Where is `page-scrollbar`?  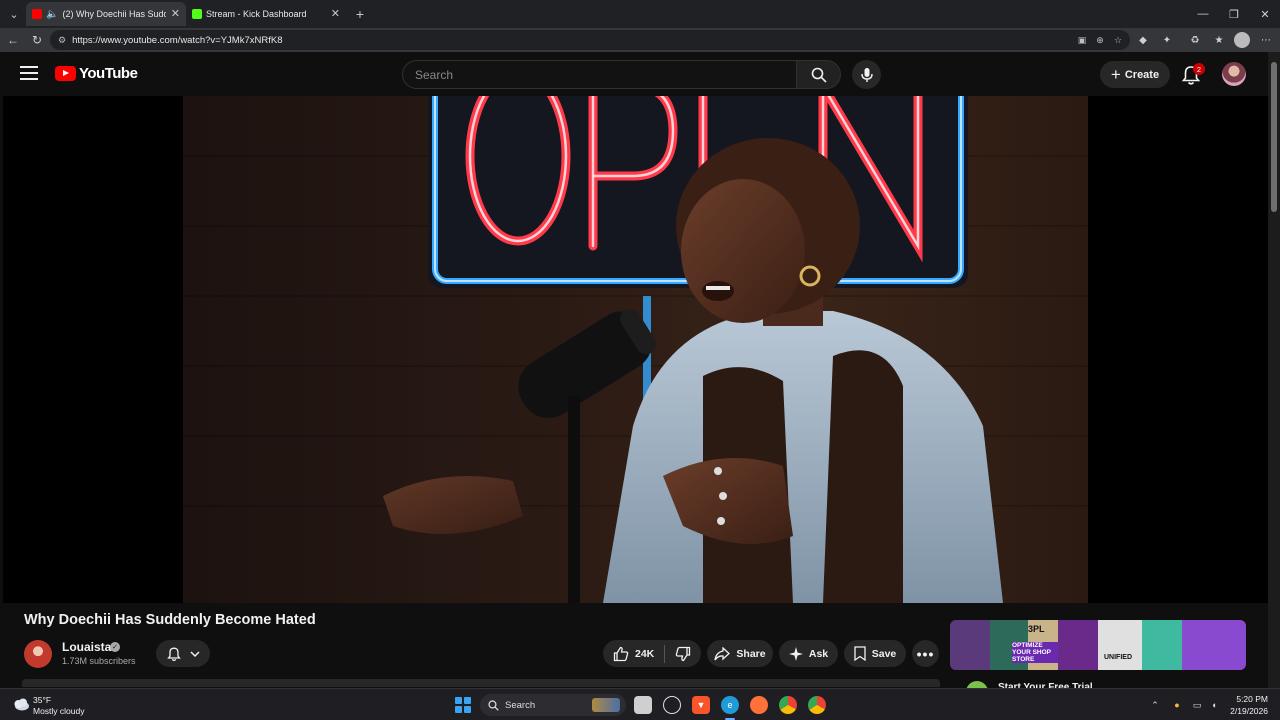 page-scrollbar is located at coordinates (1274, 370).